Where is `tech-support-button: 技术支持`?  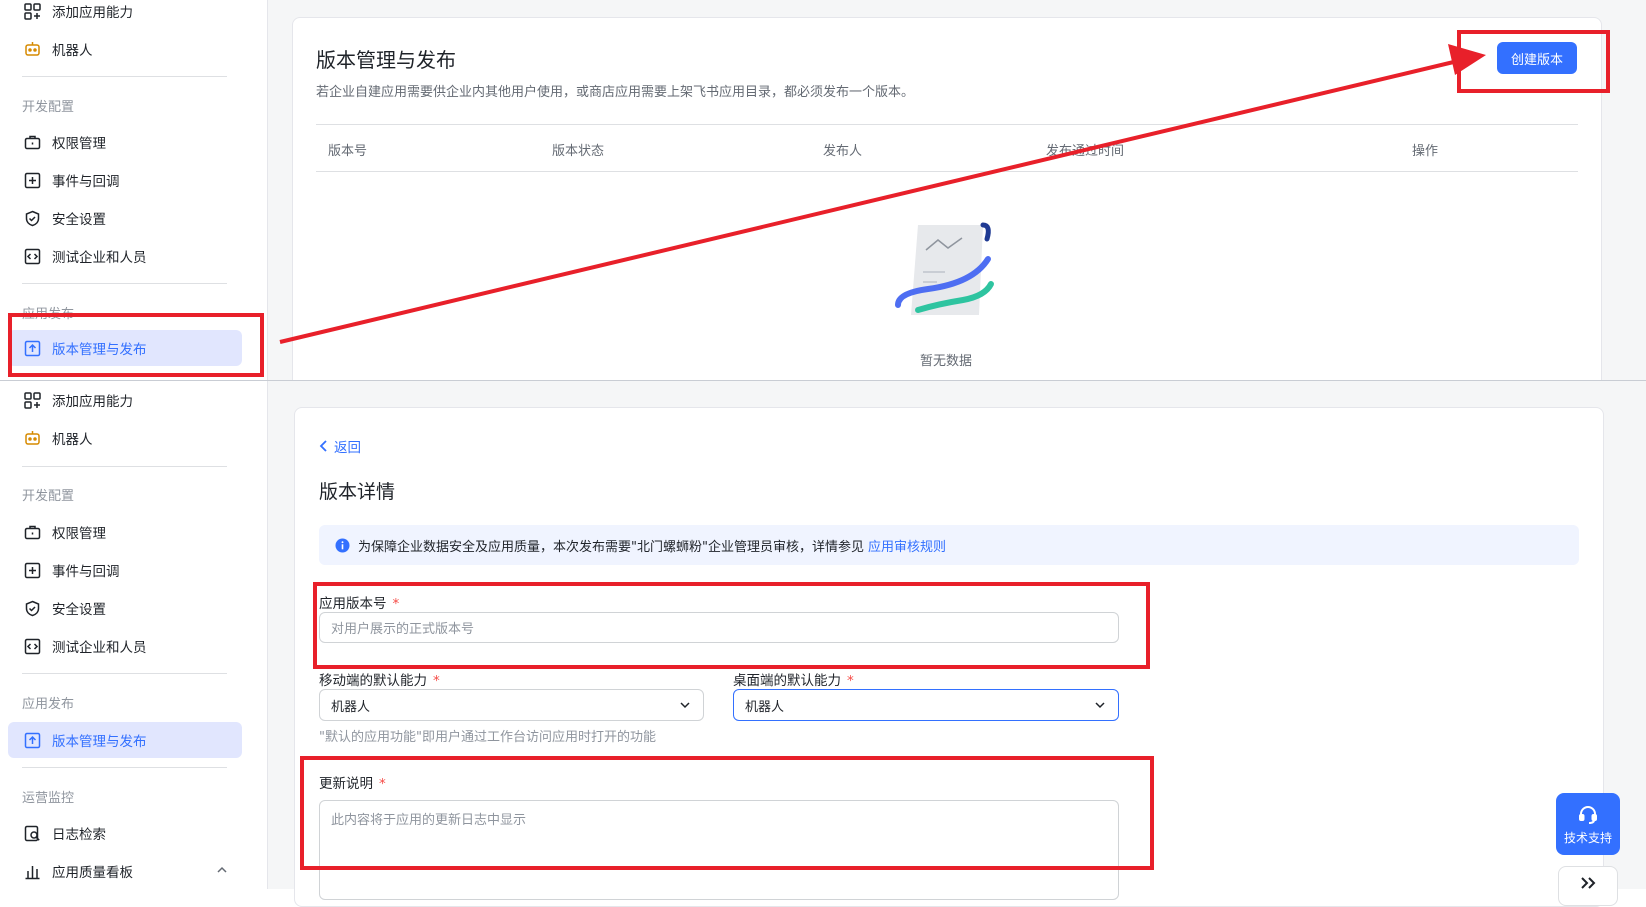 tech-support-button: 技术支持 is located at coordinates (1588, 824).